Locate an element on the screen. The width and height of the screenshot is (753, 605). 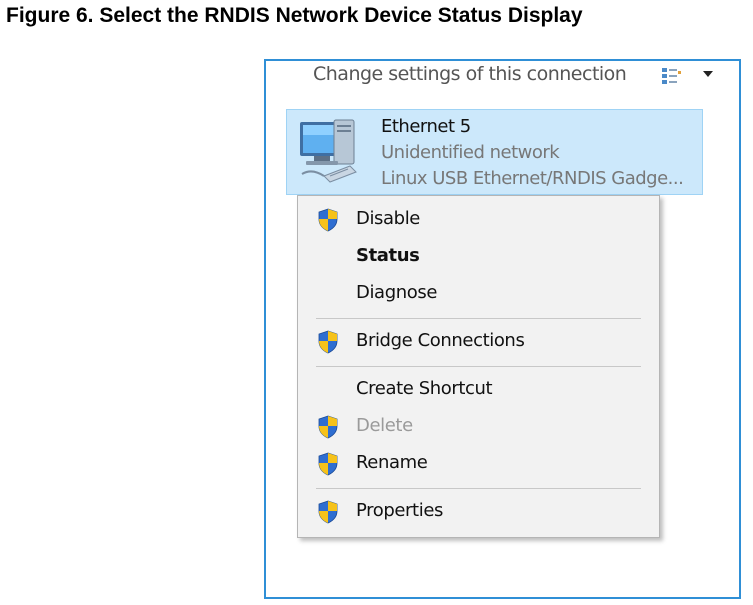
menu-item-delete: Delete is located at coordinates (478, 426).